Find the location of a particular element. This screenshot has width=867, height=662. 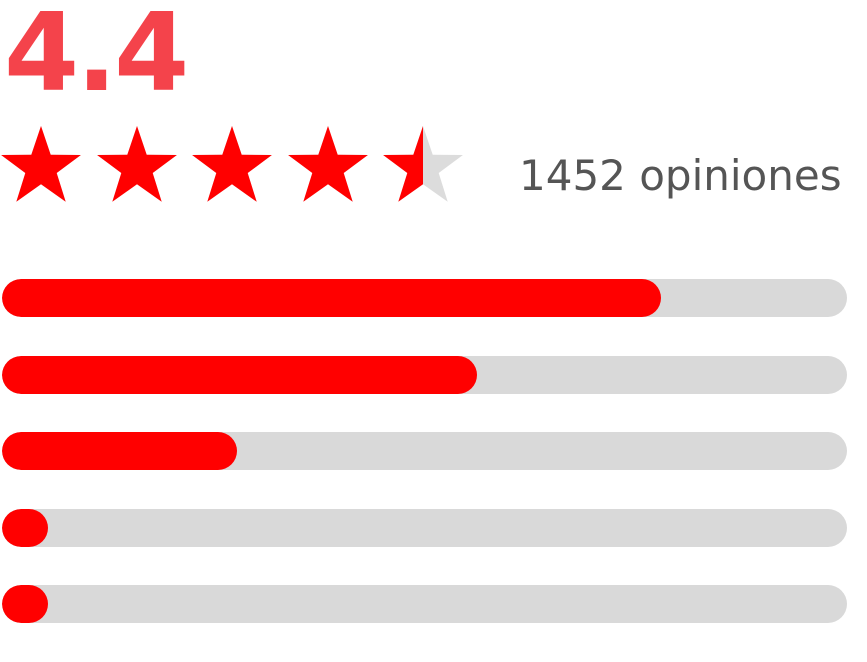

star-rating is located at coordinates (240, 167).